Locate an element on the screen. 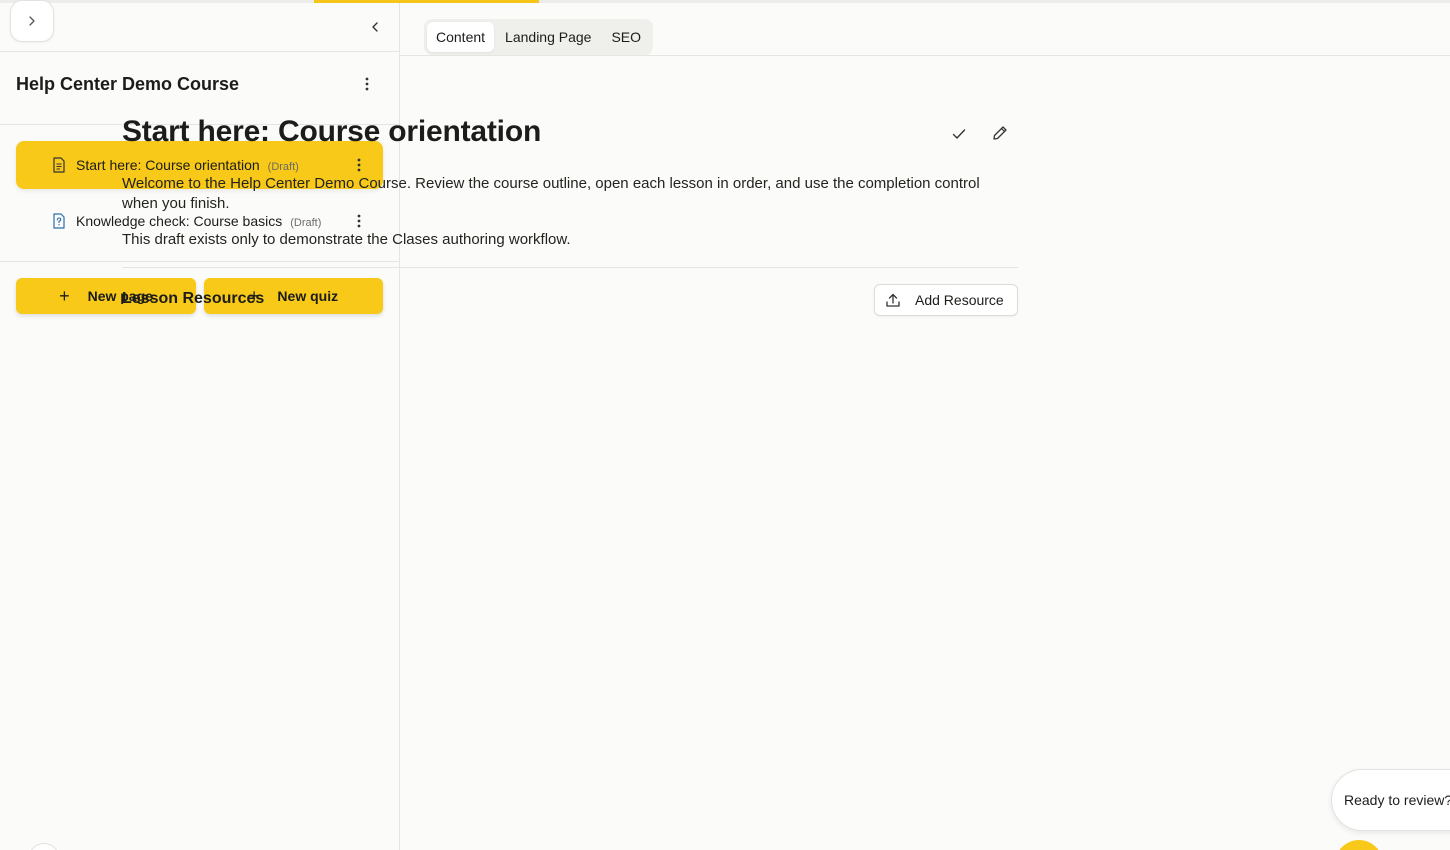  lesson-title: Start here: Course orientation is located at coordinates (332, 131).